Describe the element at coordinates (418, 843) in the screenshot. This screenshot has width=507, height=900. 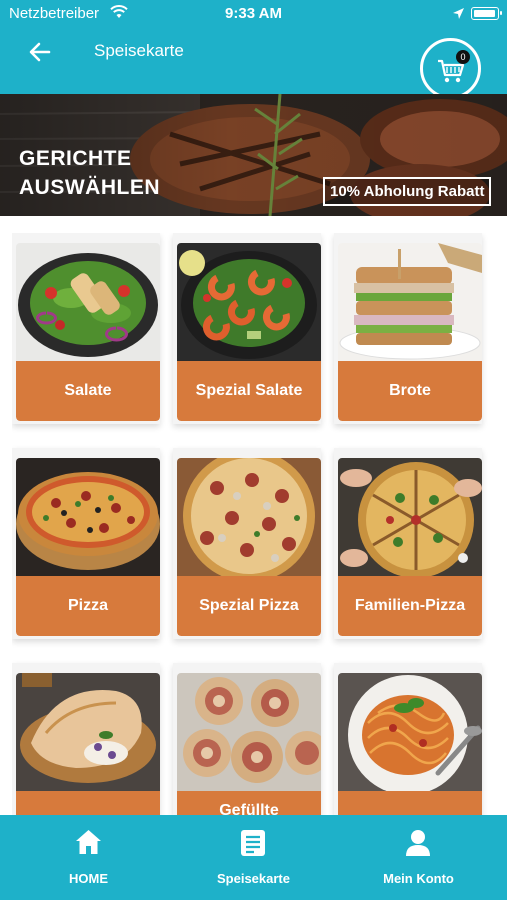
I see `user-icon` at that location.